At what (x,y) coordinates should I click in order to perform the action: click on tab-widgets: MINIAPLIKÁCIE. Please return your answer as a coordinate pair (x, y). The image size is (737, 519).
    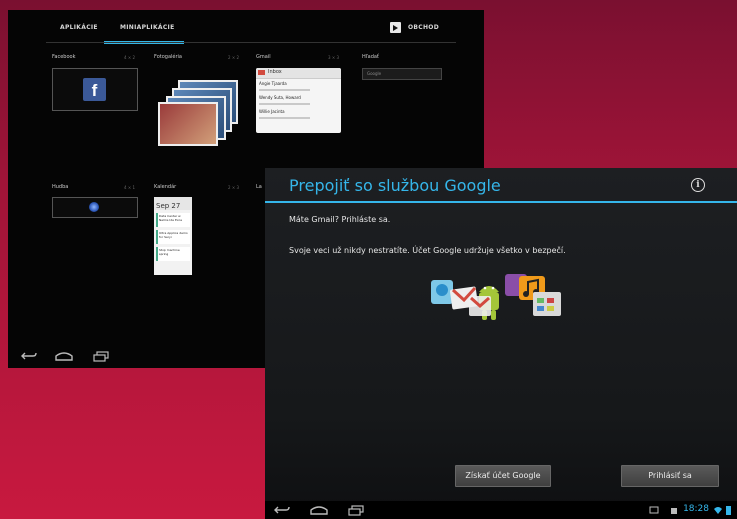
    Looking at the image, I should click on (147, 27).